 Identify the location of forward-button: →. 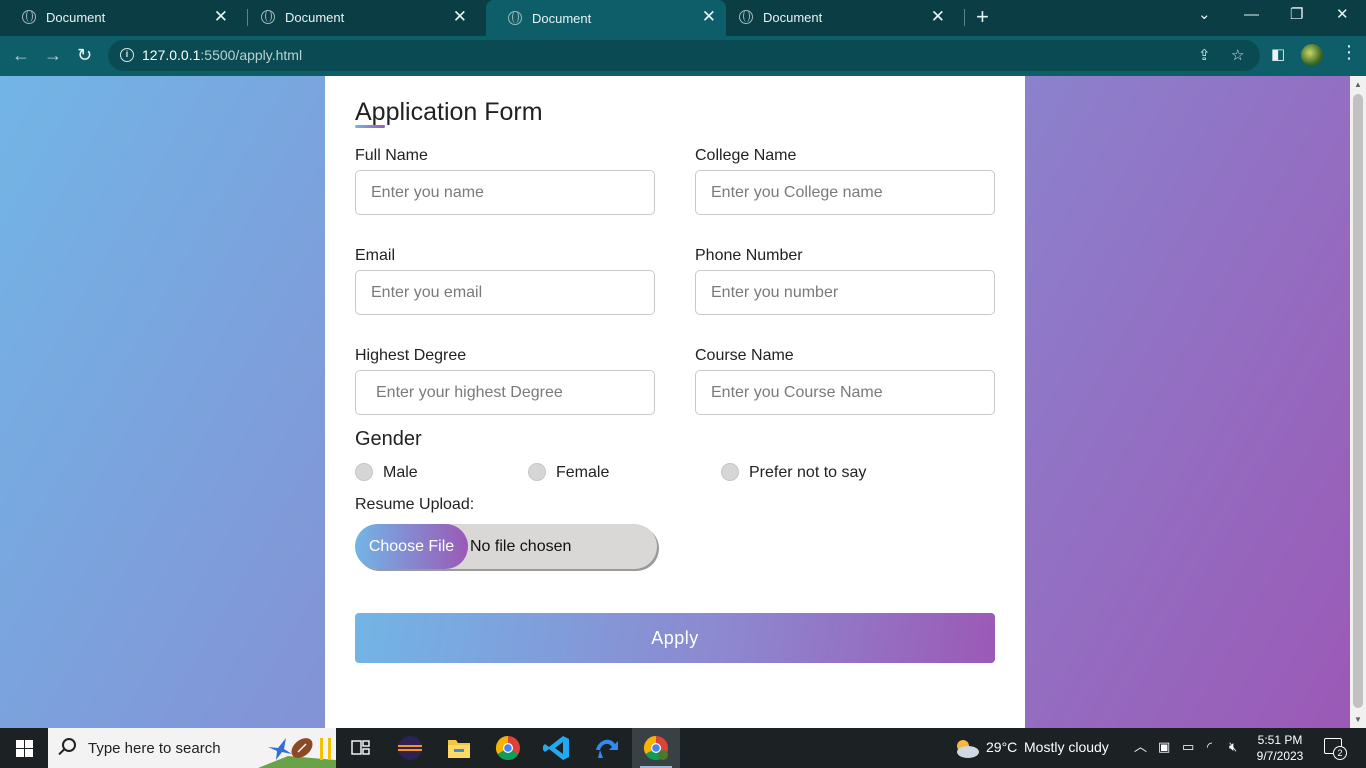
(53, 55).